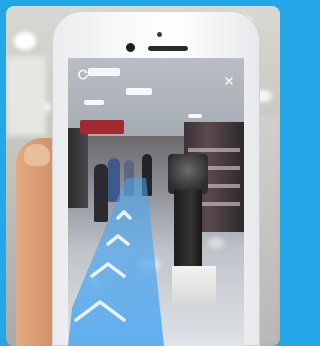  What do you see at coordinates (159, 34) in the screenshot?
I see `proximity-sensor` at bounding box center [159, 34].